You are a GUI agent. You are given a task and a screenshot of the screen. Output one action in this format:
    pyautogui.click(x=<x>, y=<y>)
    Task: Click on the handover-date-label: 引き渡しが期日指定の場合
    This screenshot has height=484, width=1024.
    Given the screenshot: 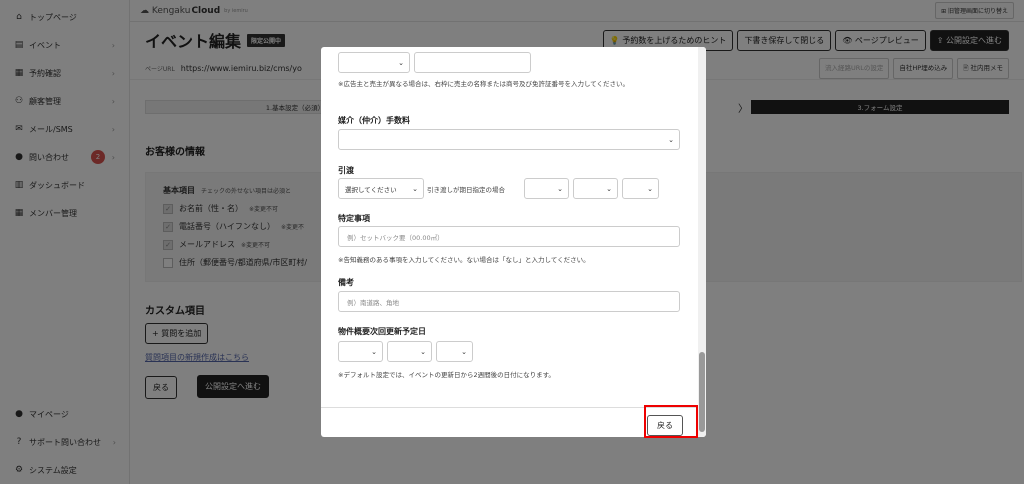 What is the action you would take?
    pyautogui.click(x=466, y=190)
    